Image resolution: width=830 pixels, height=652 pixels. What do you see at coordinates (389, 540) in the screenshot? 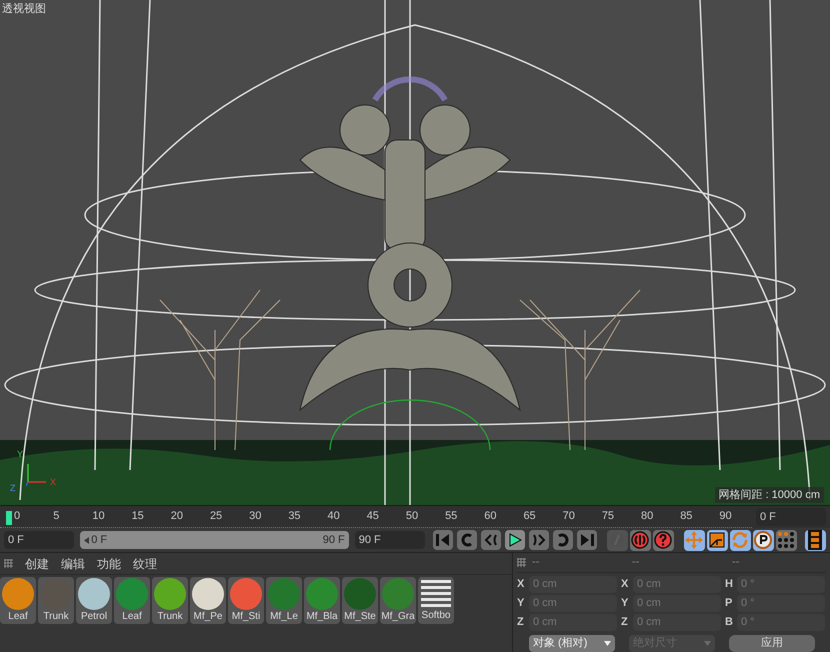
I see `end-frame-field: 90 F` at bounding box center [389, 540].